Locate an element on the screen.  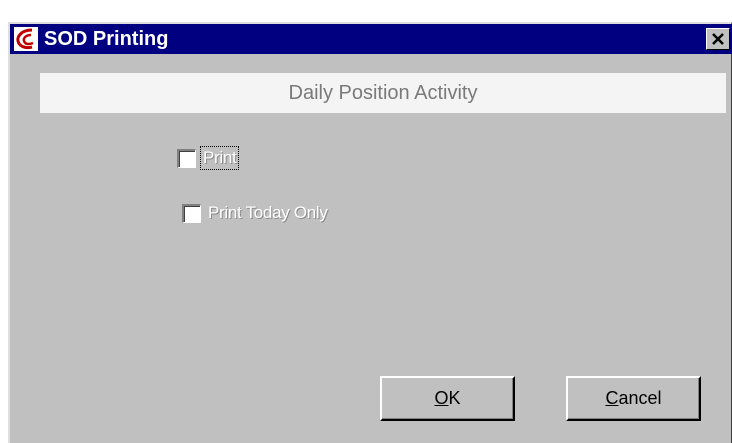
app-logo-icon is located at coordinates (26, 39).